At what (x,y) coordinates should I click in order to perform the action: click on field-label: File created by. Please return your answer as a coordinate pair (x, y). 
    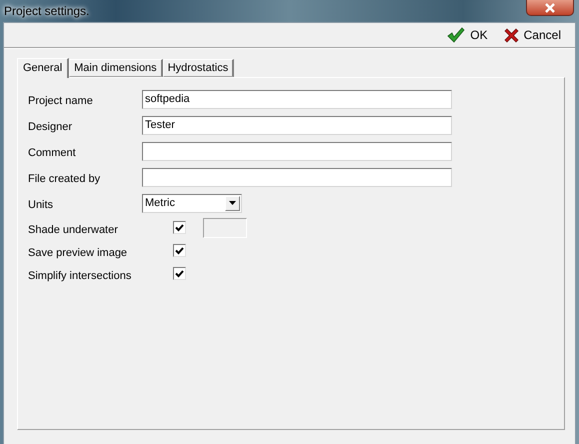
    Looking at the image, I should click on (65, 179).